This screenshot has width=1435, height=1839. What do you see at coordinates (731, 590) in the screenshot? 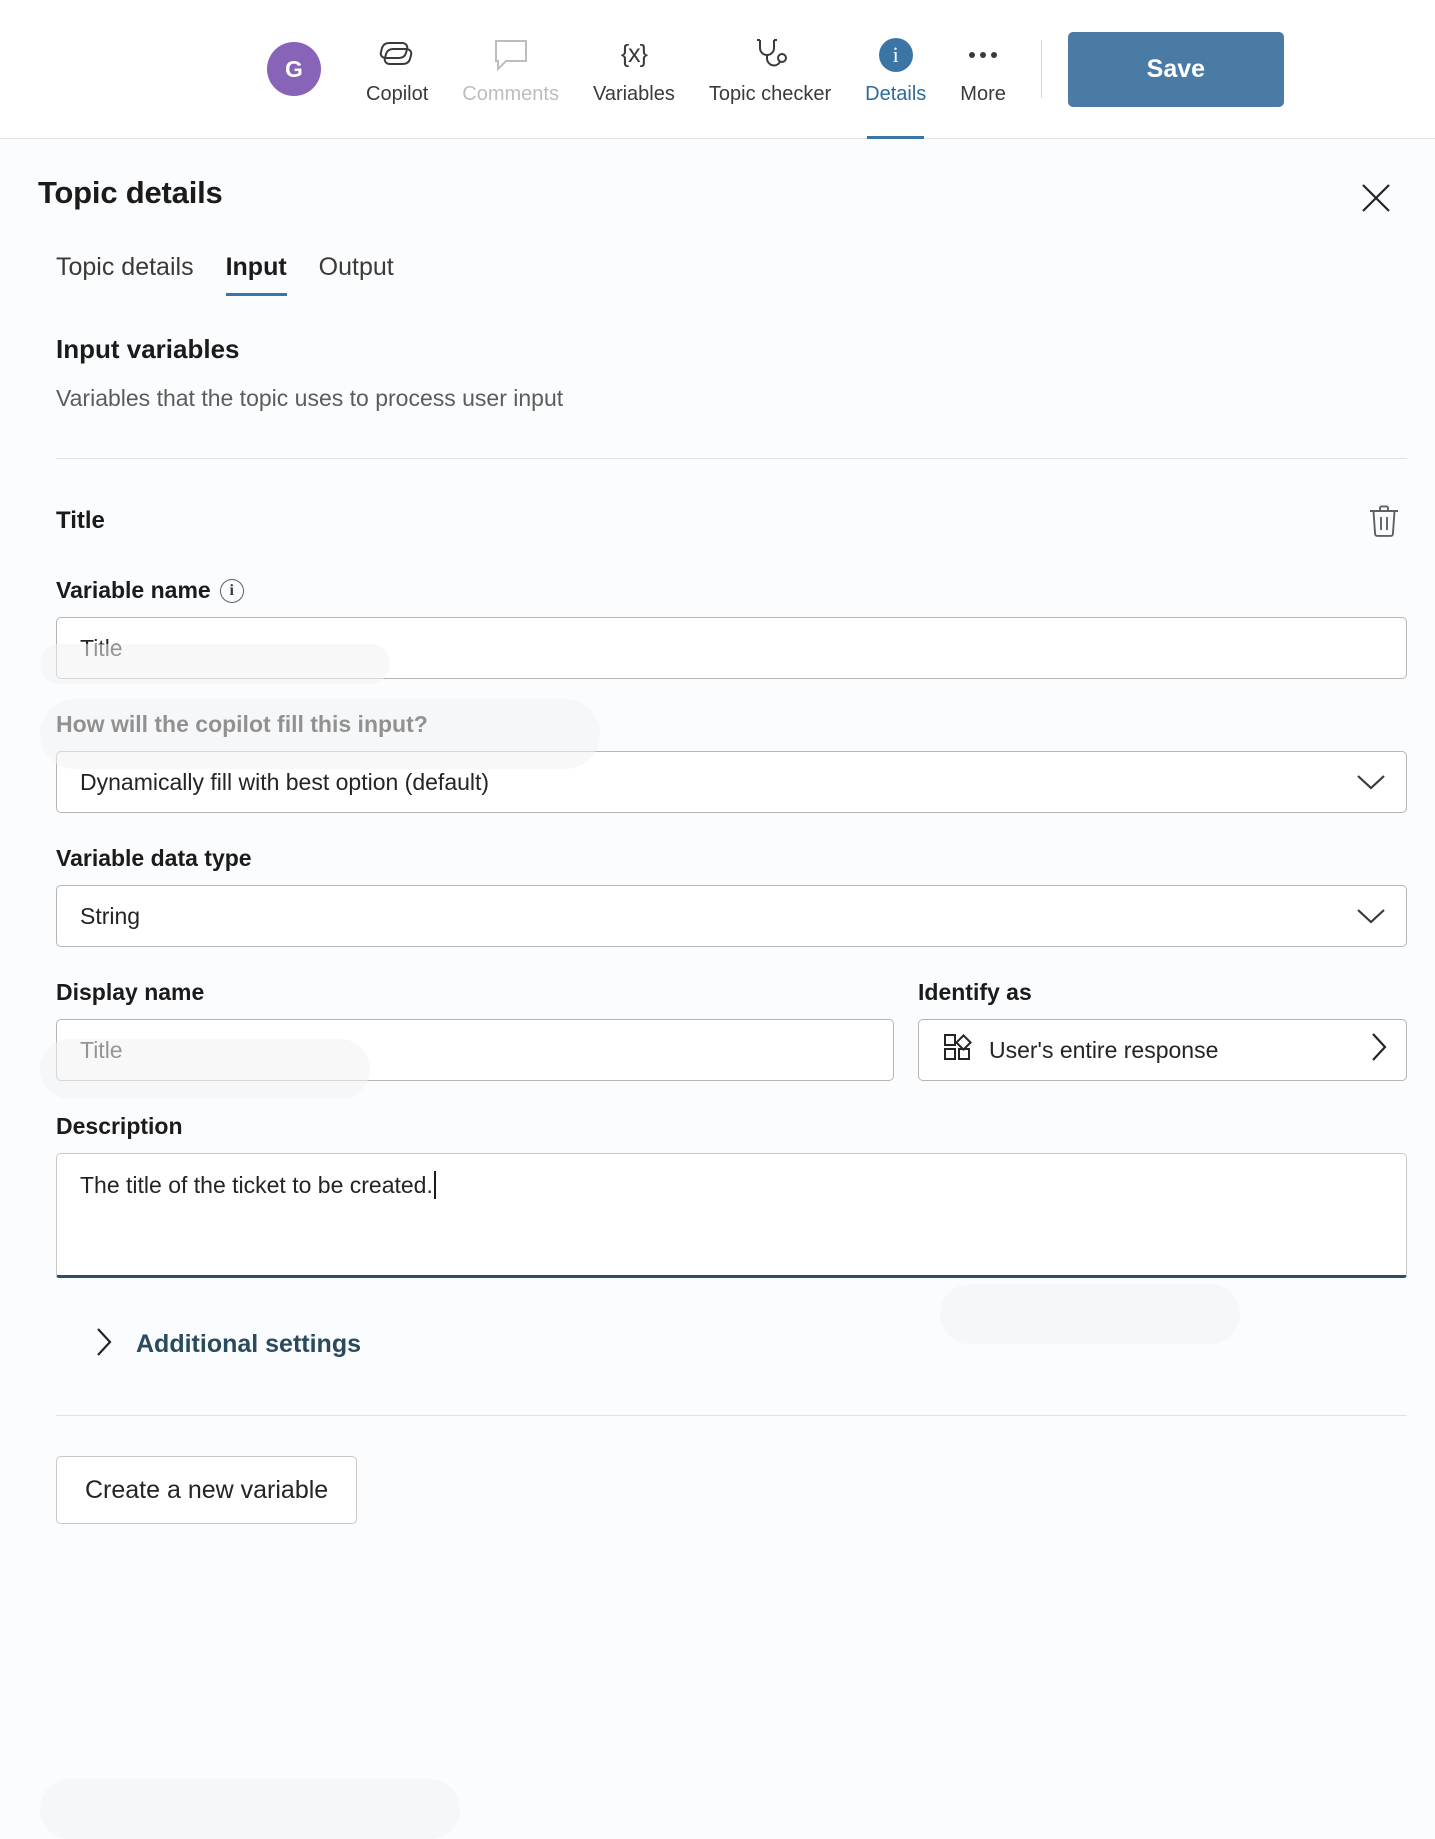
I see `variable-name-label: Variable name i` at bounding box center [731, 590].